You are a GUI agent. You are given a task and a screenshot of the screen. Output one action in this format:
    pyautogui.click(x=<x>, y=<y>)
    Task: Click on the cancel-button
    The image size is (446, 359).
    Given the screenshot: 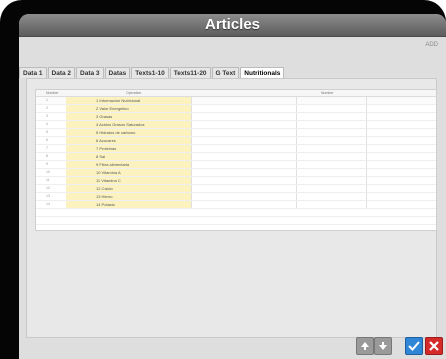 What is the action you would take?
    pyautogui.click(x=434, y=346)
    